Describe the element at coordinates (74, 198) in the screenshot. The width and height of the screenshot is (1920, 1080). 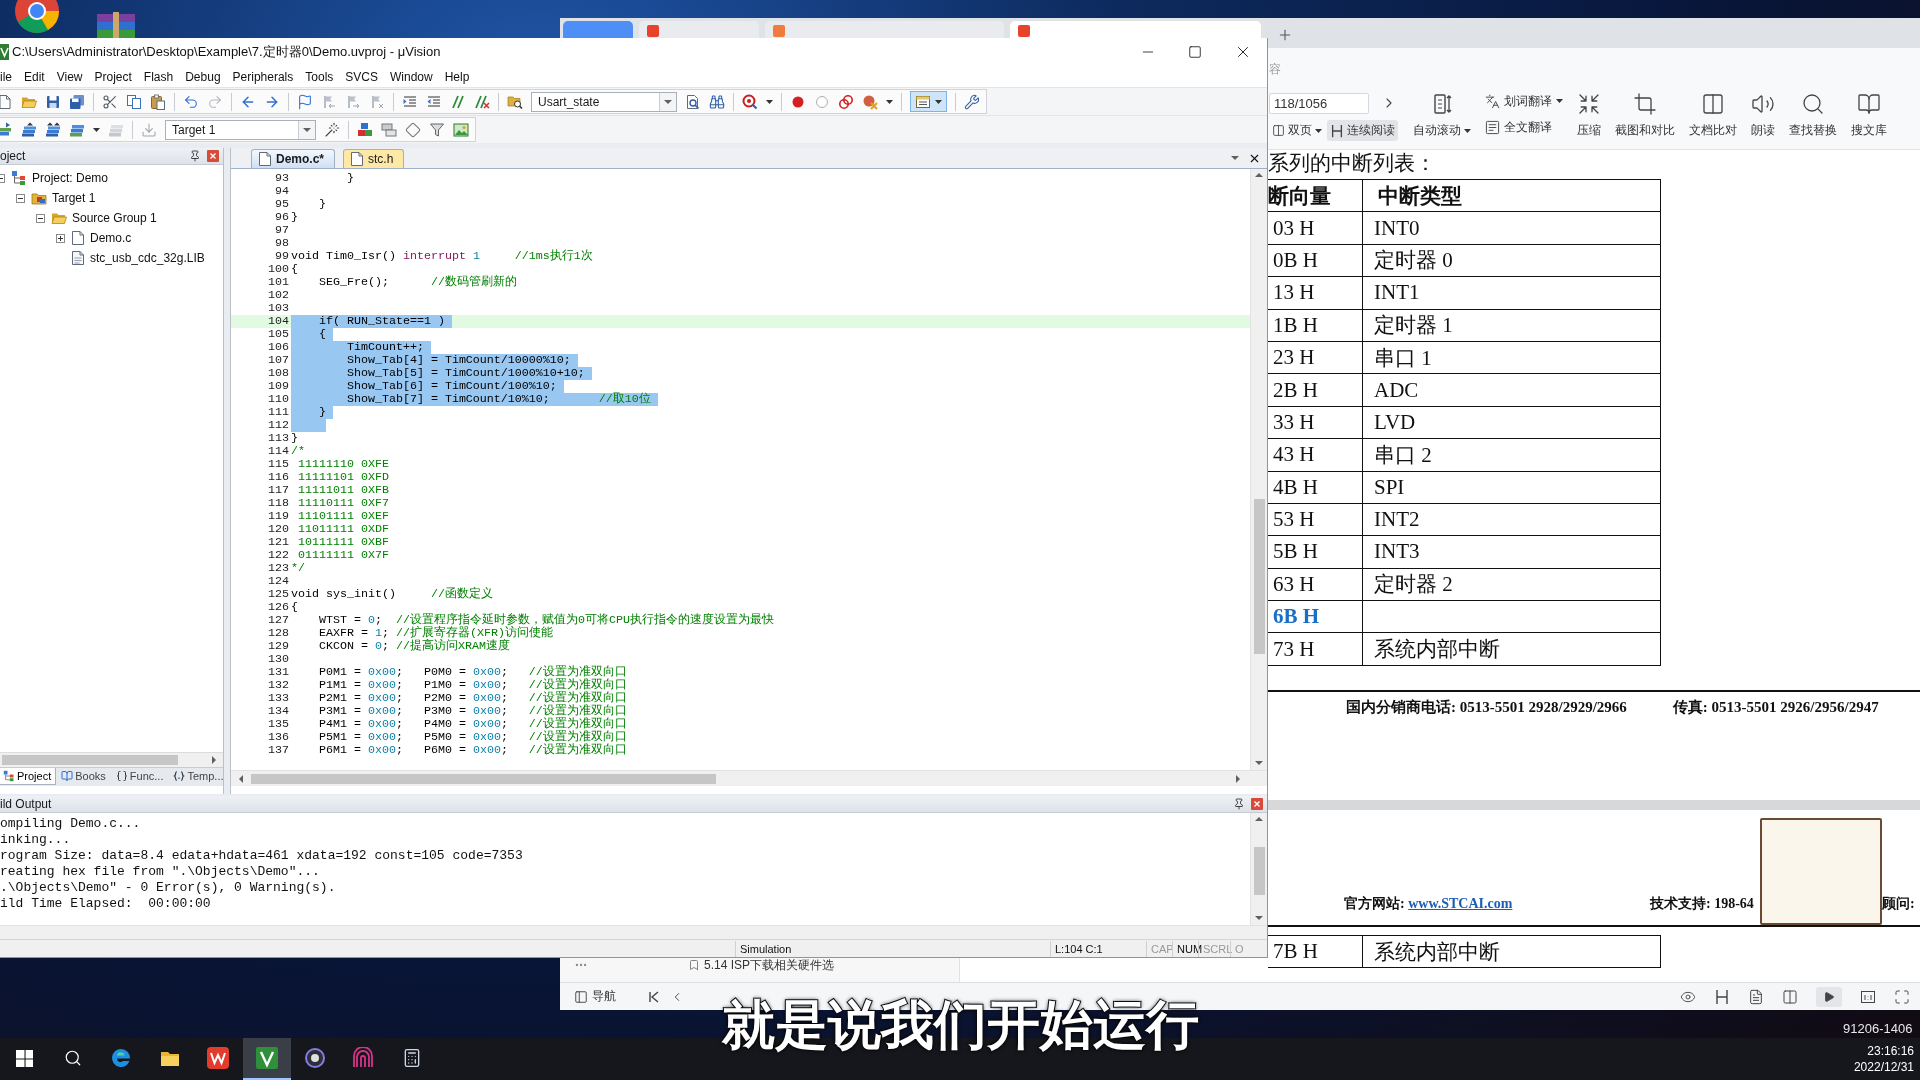
I see `tree-item: Target 1` at that location.